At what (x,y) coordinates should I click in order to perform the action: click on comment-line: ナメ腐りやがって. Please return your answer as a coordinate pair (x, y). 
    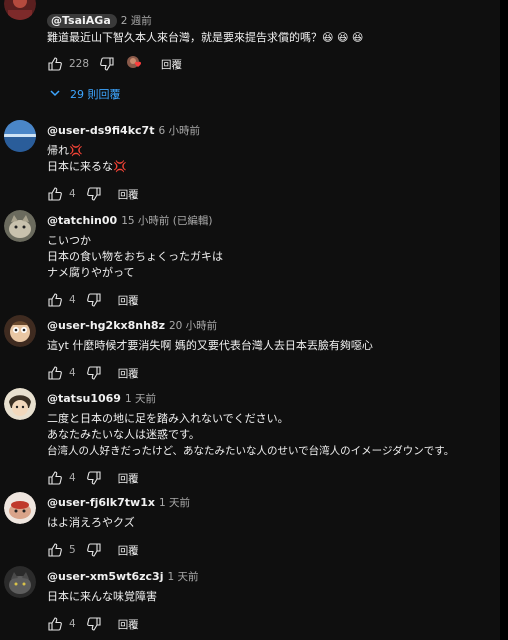
    Looking at the image, I should click on (91, 272).